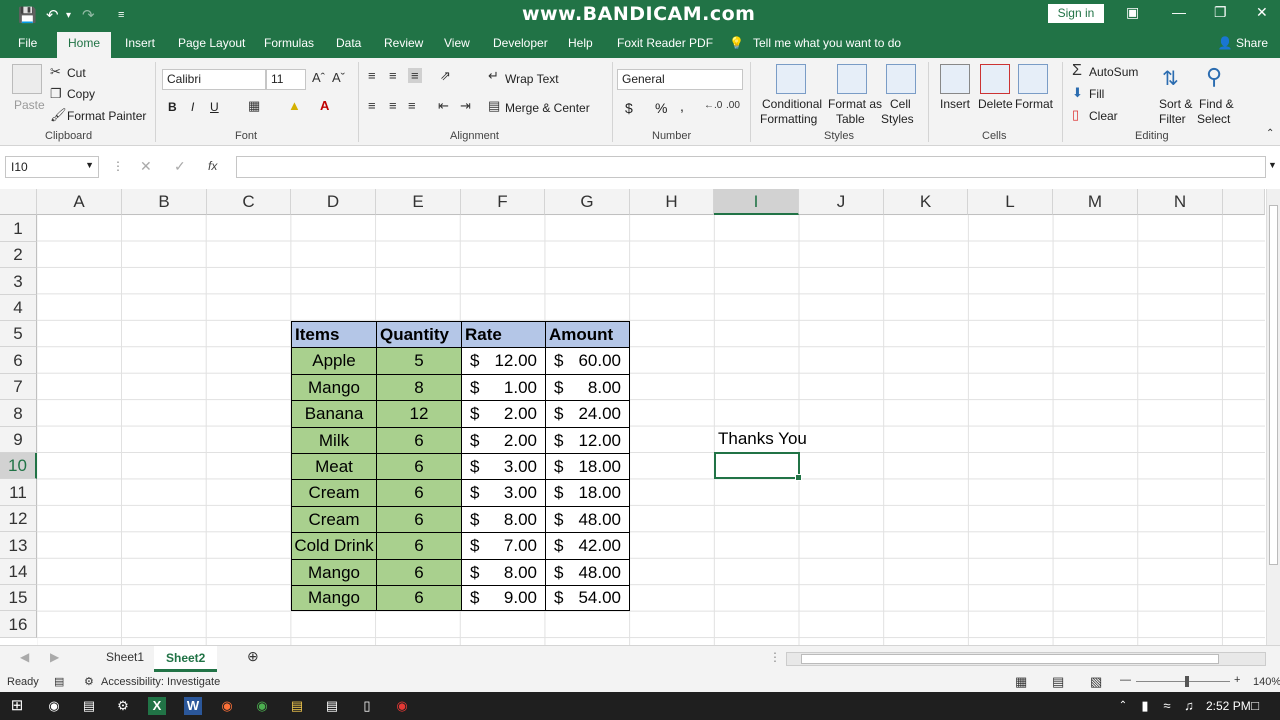  I want to click on redo-icon: ↷, so click(88, 15).